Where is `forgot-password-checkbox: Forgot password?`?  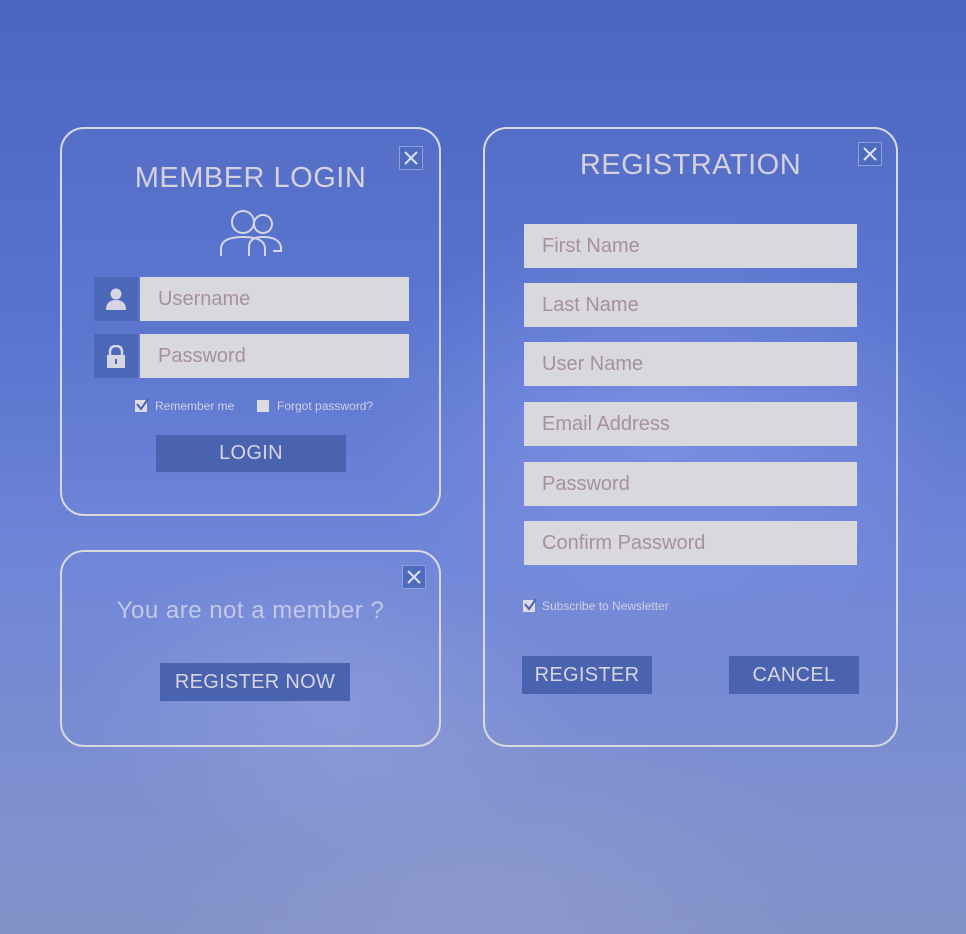 forgot-password-checkbox: Forgot password? is located at coordinates (315, 406).